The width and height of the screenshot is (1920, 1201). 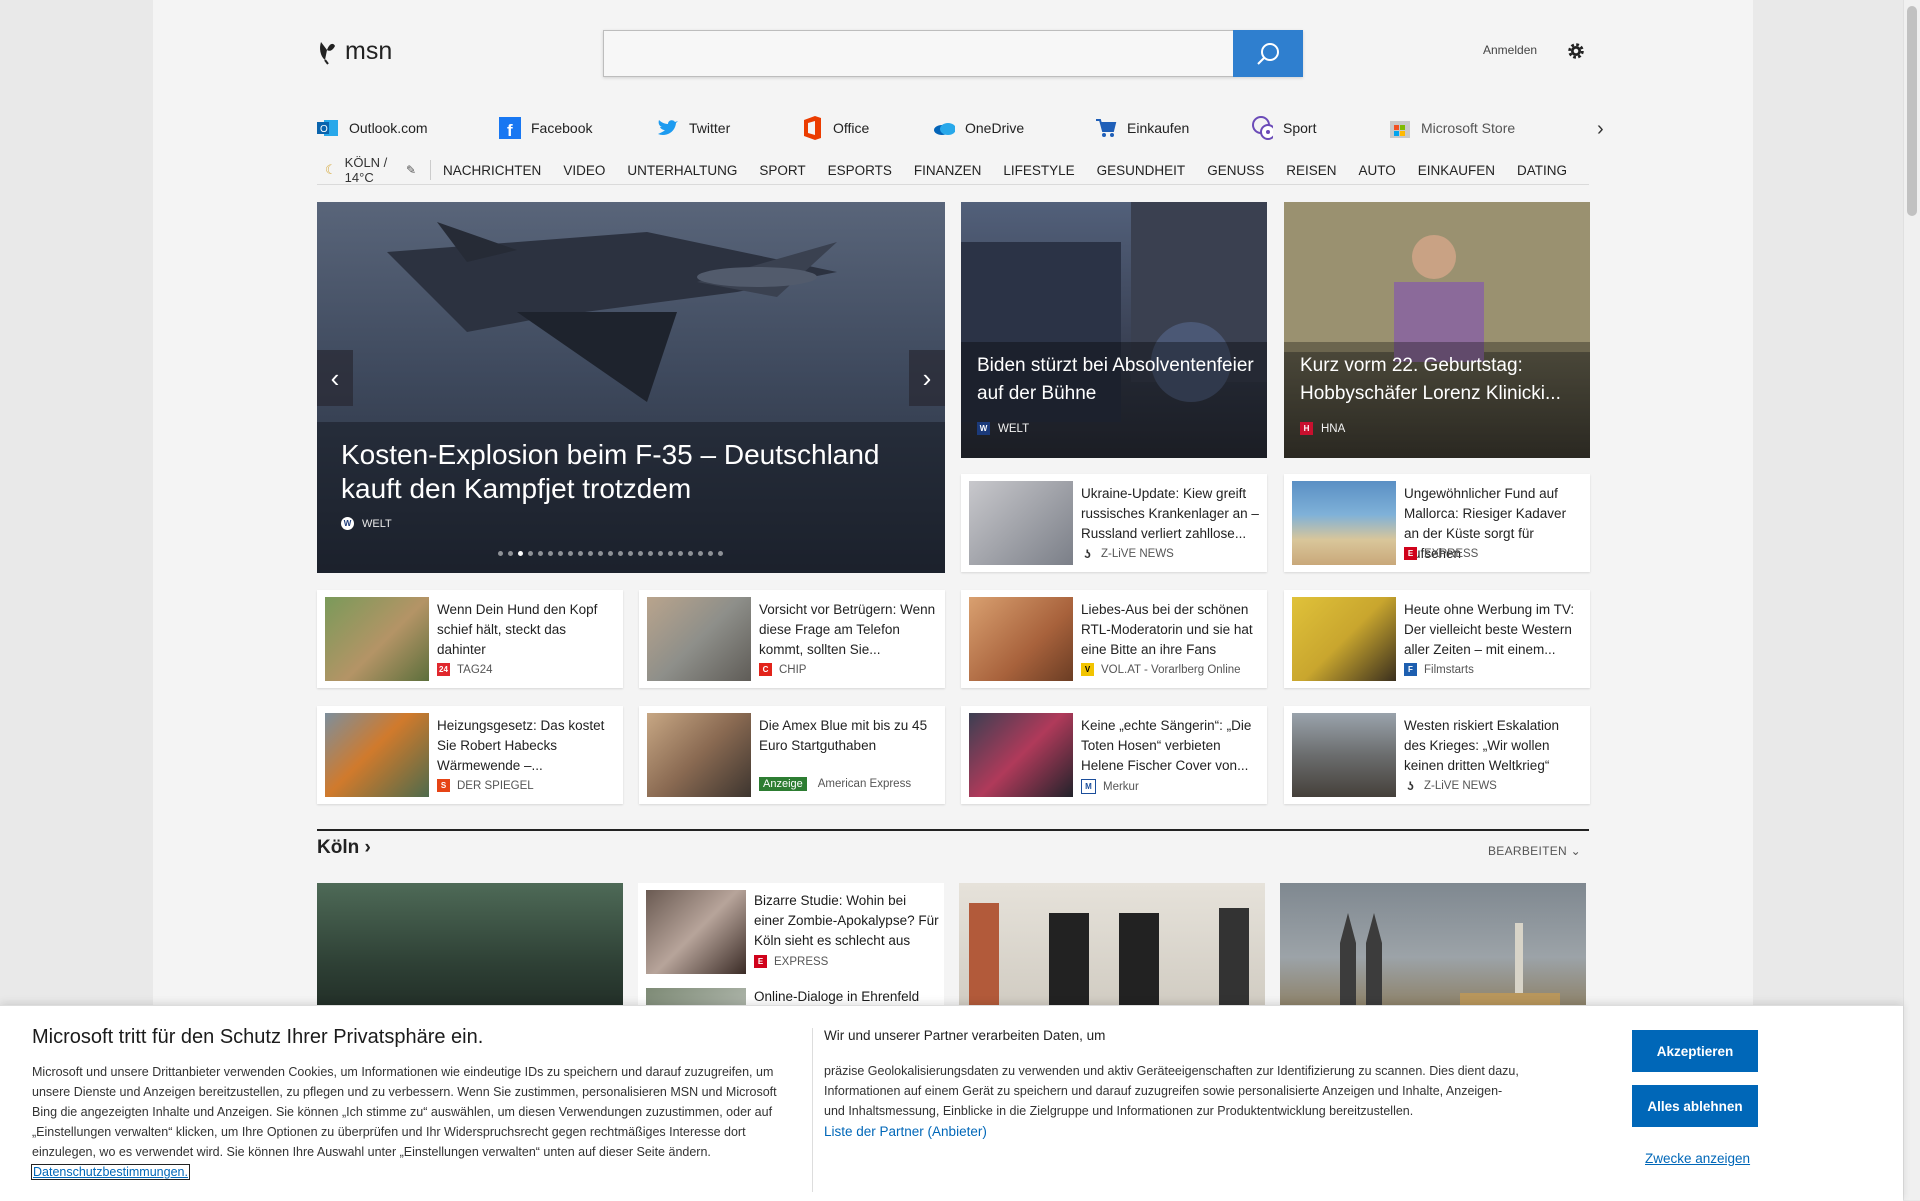 What do you see at coordinates (1542, 170) in the screenshot?
I see `nav-dating: DATING` at bounding box center [1542, 170].